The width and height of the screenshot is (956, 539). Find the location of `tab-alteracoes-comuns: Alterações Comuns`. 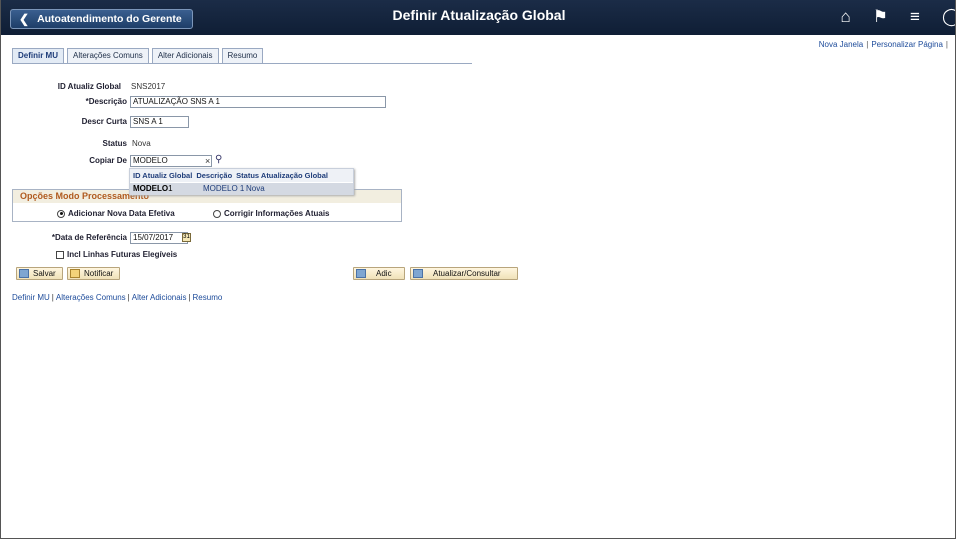

tab-alteracoes-comuns: Alterações Comuns is located at coordinates (108, 55).